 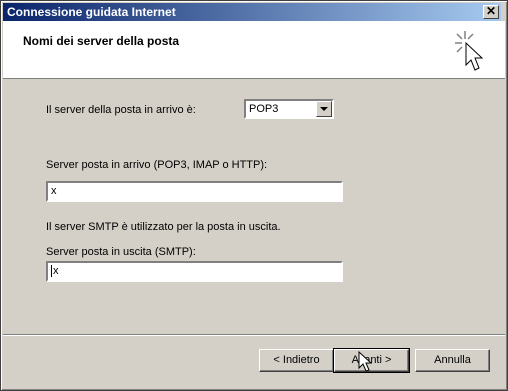 What do you see at coordinates (254, 335) in the screenshot?
I see `divider-highlight` at bounding box center [254, 335].